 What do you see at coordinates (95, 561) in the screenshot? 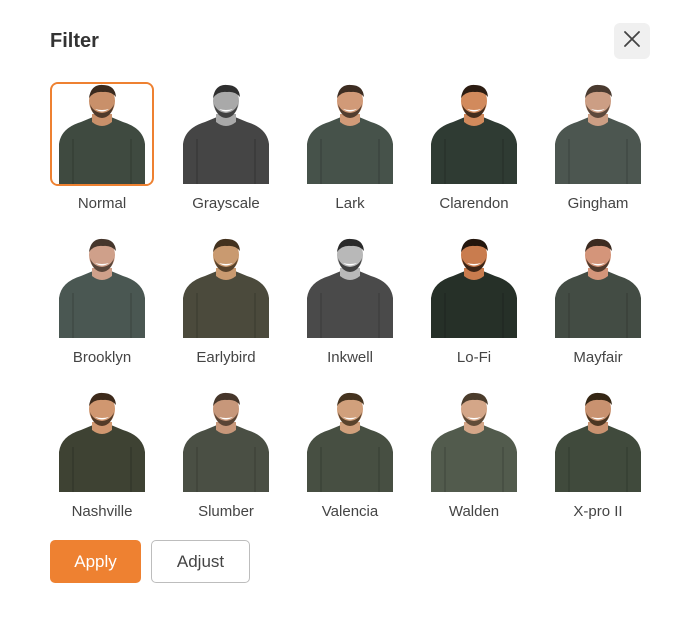
I see `apply-button: Apply` at bounding box center [95, 561].